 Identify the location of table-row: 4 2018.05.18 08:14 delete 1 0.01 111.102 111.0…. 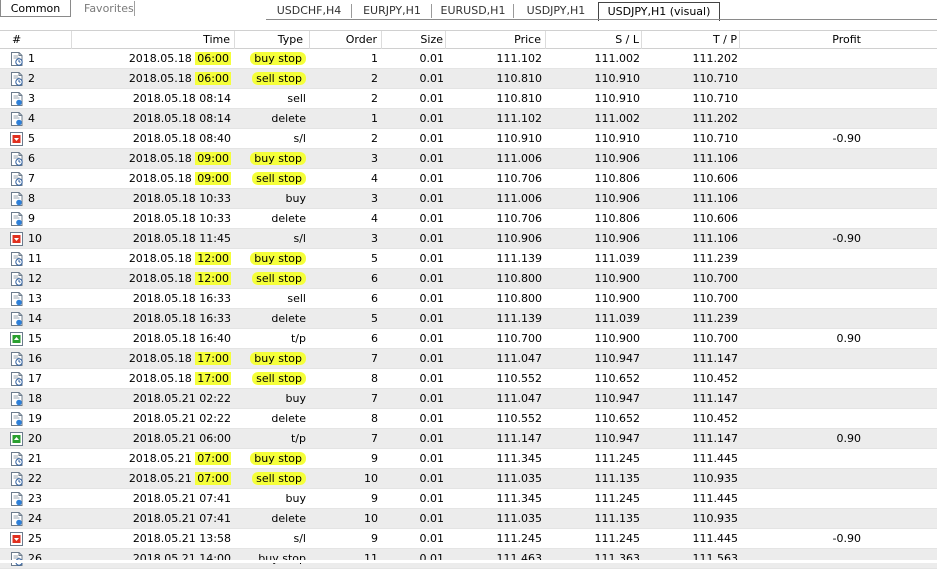
(468, 119).